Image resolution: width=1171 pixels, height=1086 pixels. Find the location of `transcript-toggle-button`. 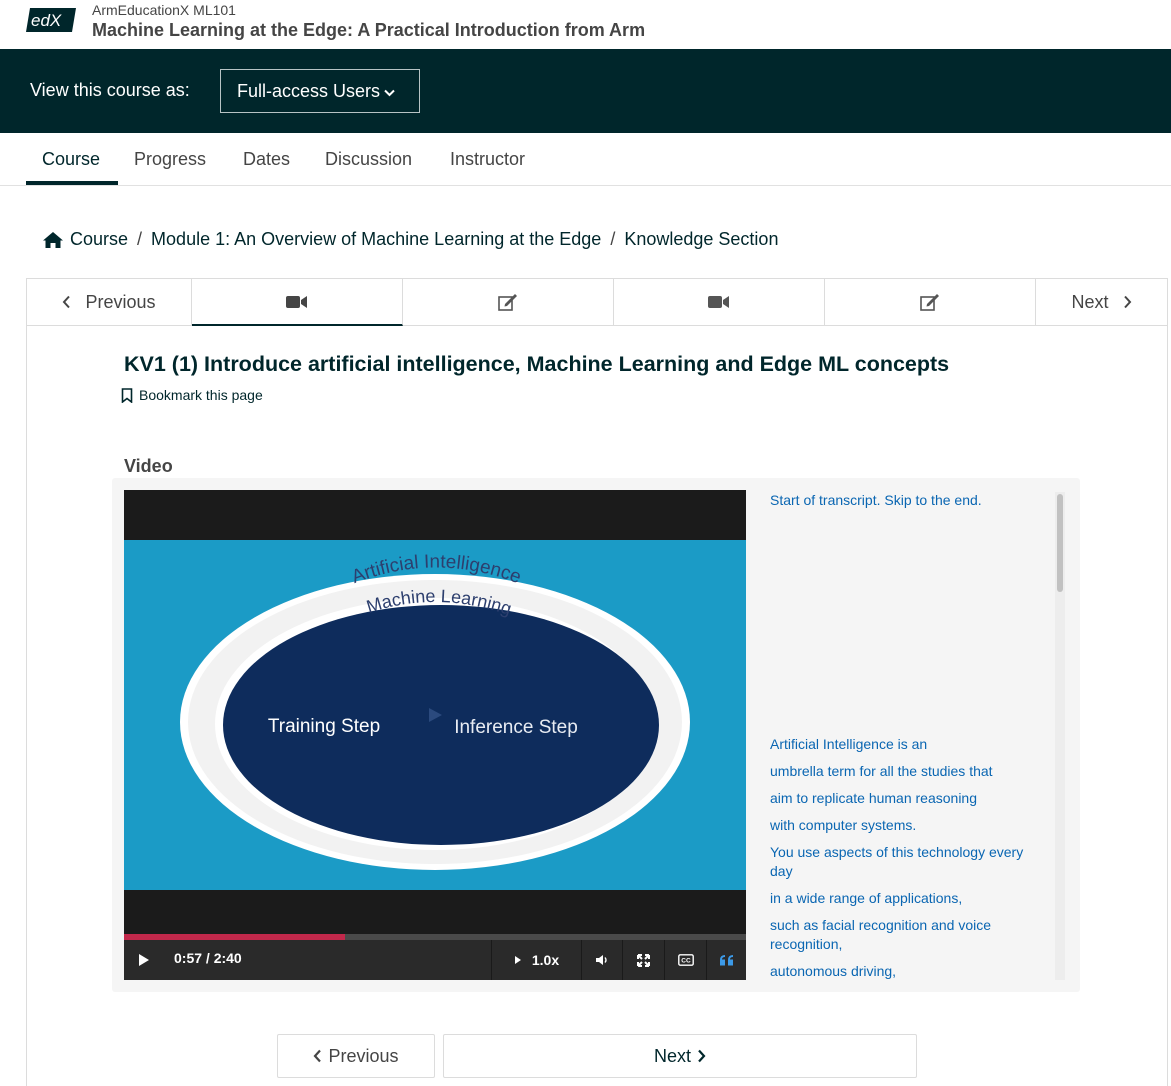

transcript-toggle-button is located at coordinates (726, 960).